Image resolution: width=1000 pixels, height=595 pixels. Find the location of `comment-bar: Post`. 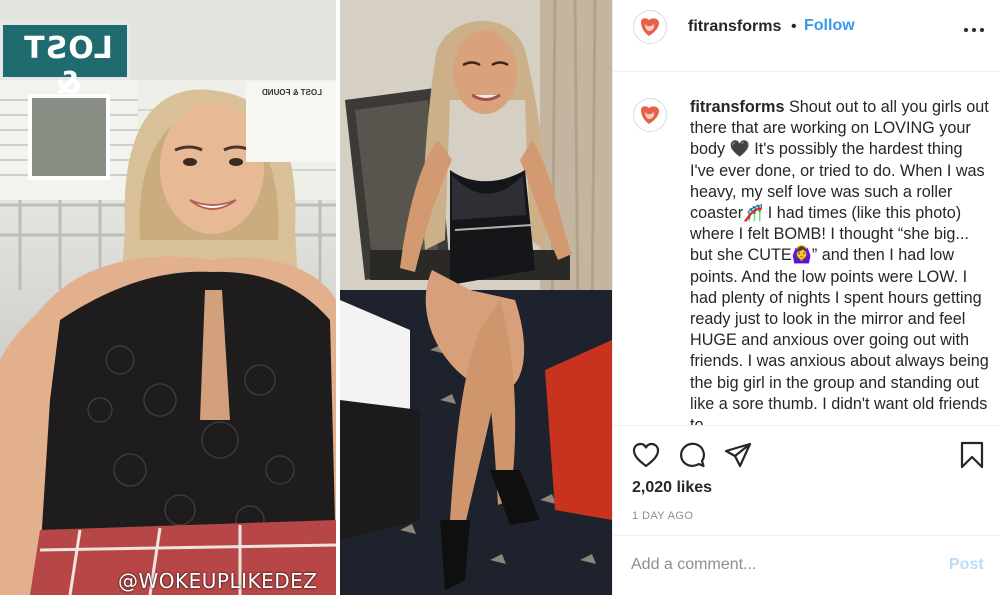

comment-bar: Post is located at coordinates (806, 565).